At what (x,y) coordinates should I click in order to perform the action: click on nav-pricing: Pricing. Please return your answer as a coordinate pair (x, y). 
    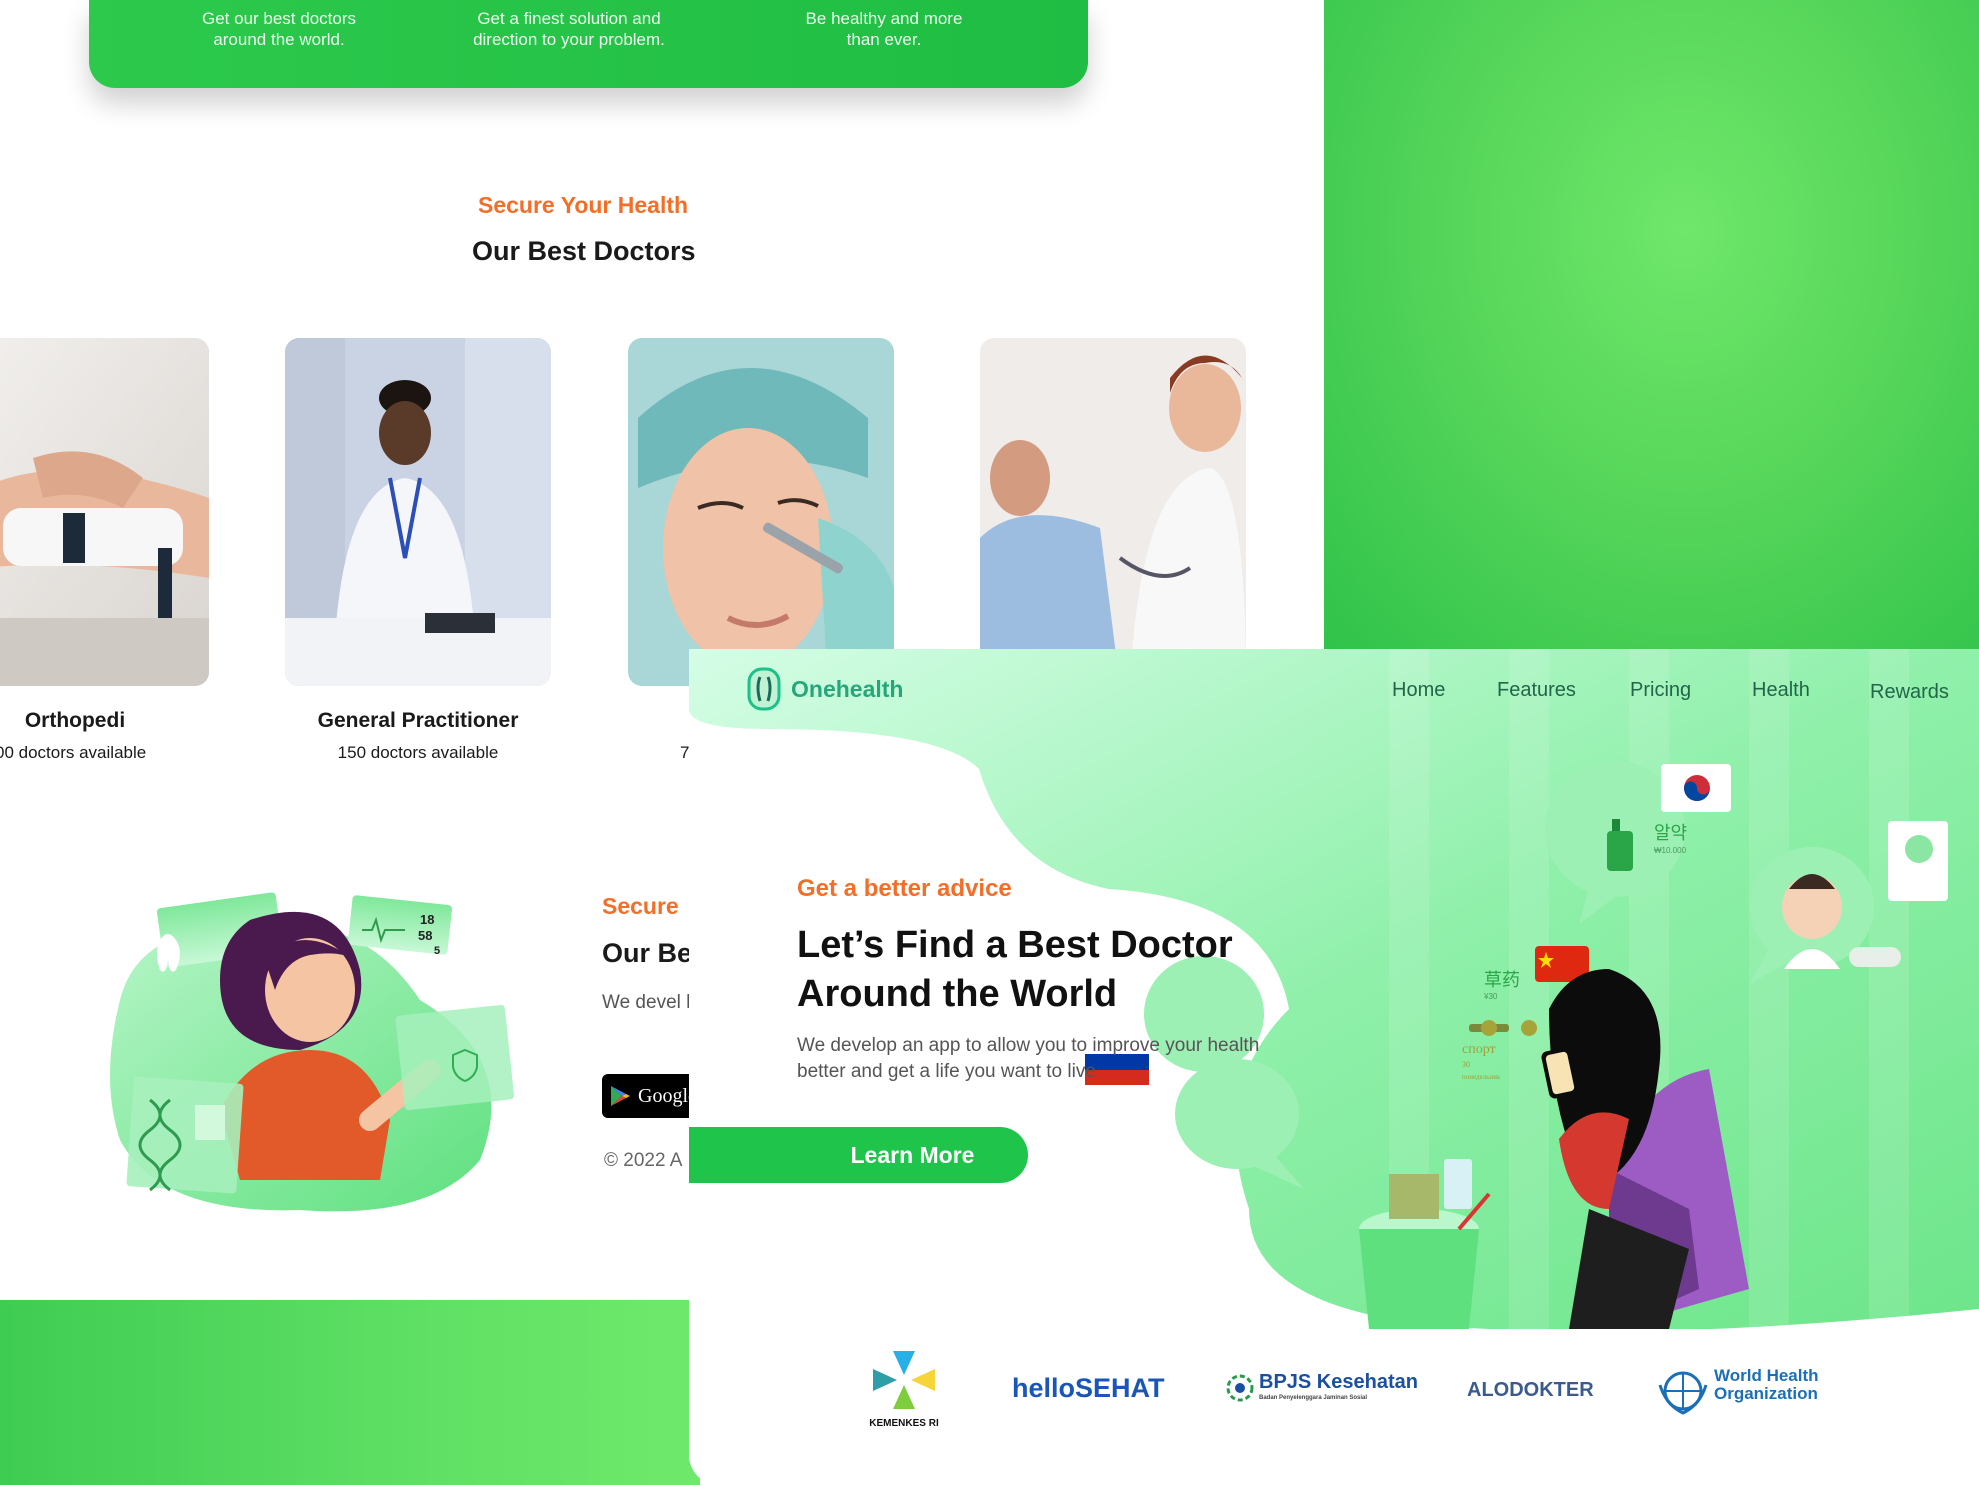
    Looking at the image, I should click on (1660, 690).